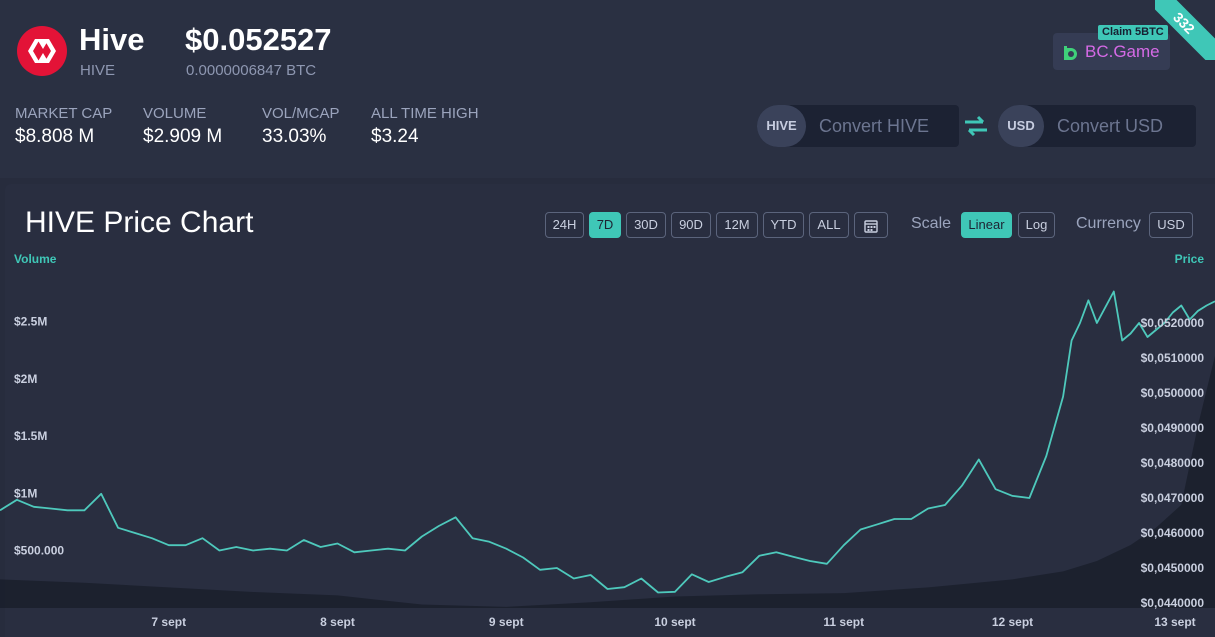 This screenshot has width=1215, height=637. Describe the element at coordinates (25, 493) in the screenshot. I see `volume-tick-label: $1M` at that location.